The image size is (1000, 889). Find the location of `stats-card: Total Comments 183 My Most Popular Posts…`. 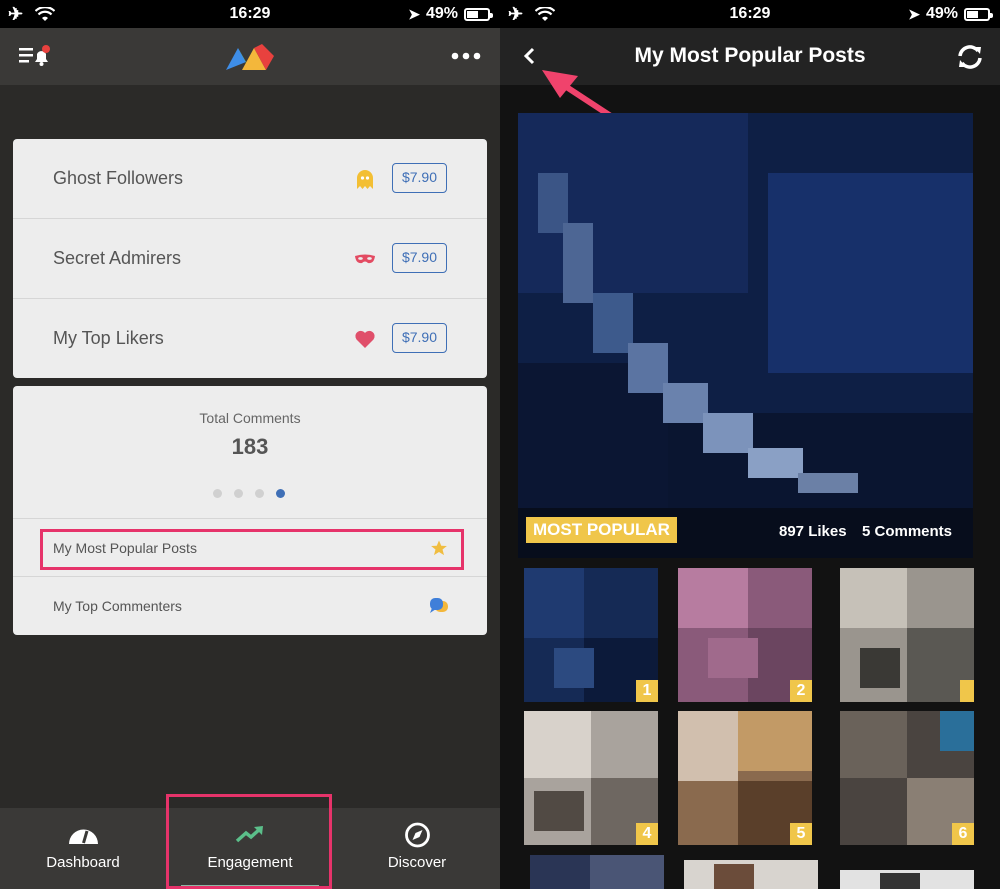

stats-card: Total Comments 183 My Most Popular Posts… is located at coordinates (250, 510).